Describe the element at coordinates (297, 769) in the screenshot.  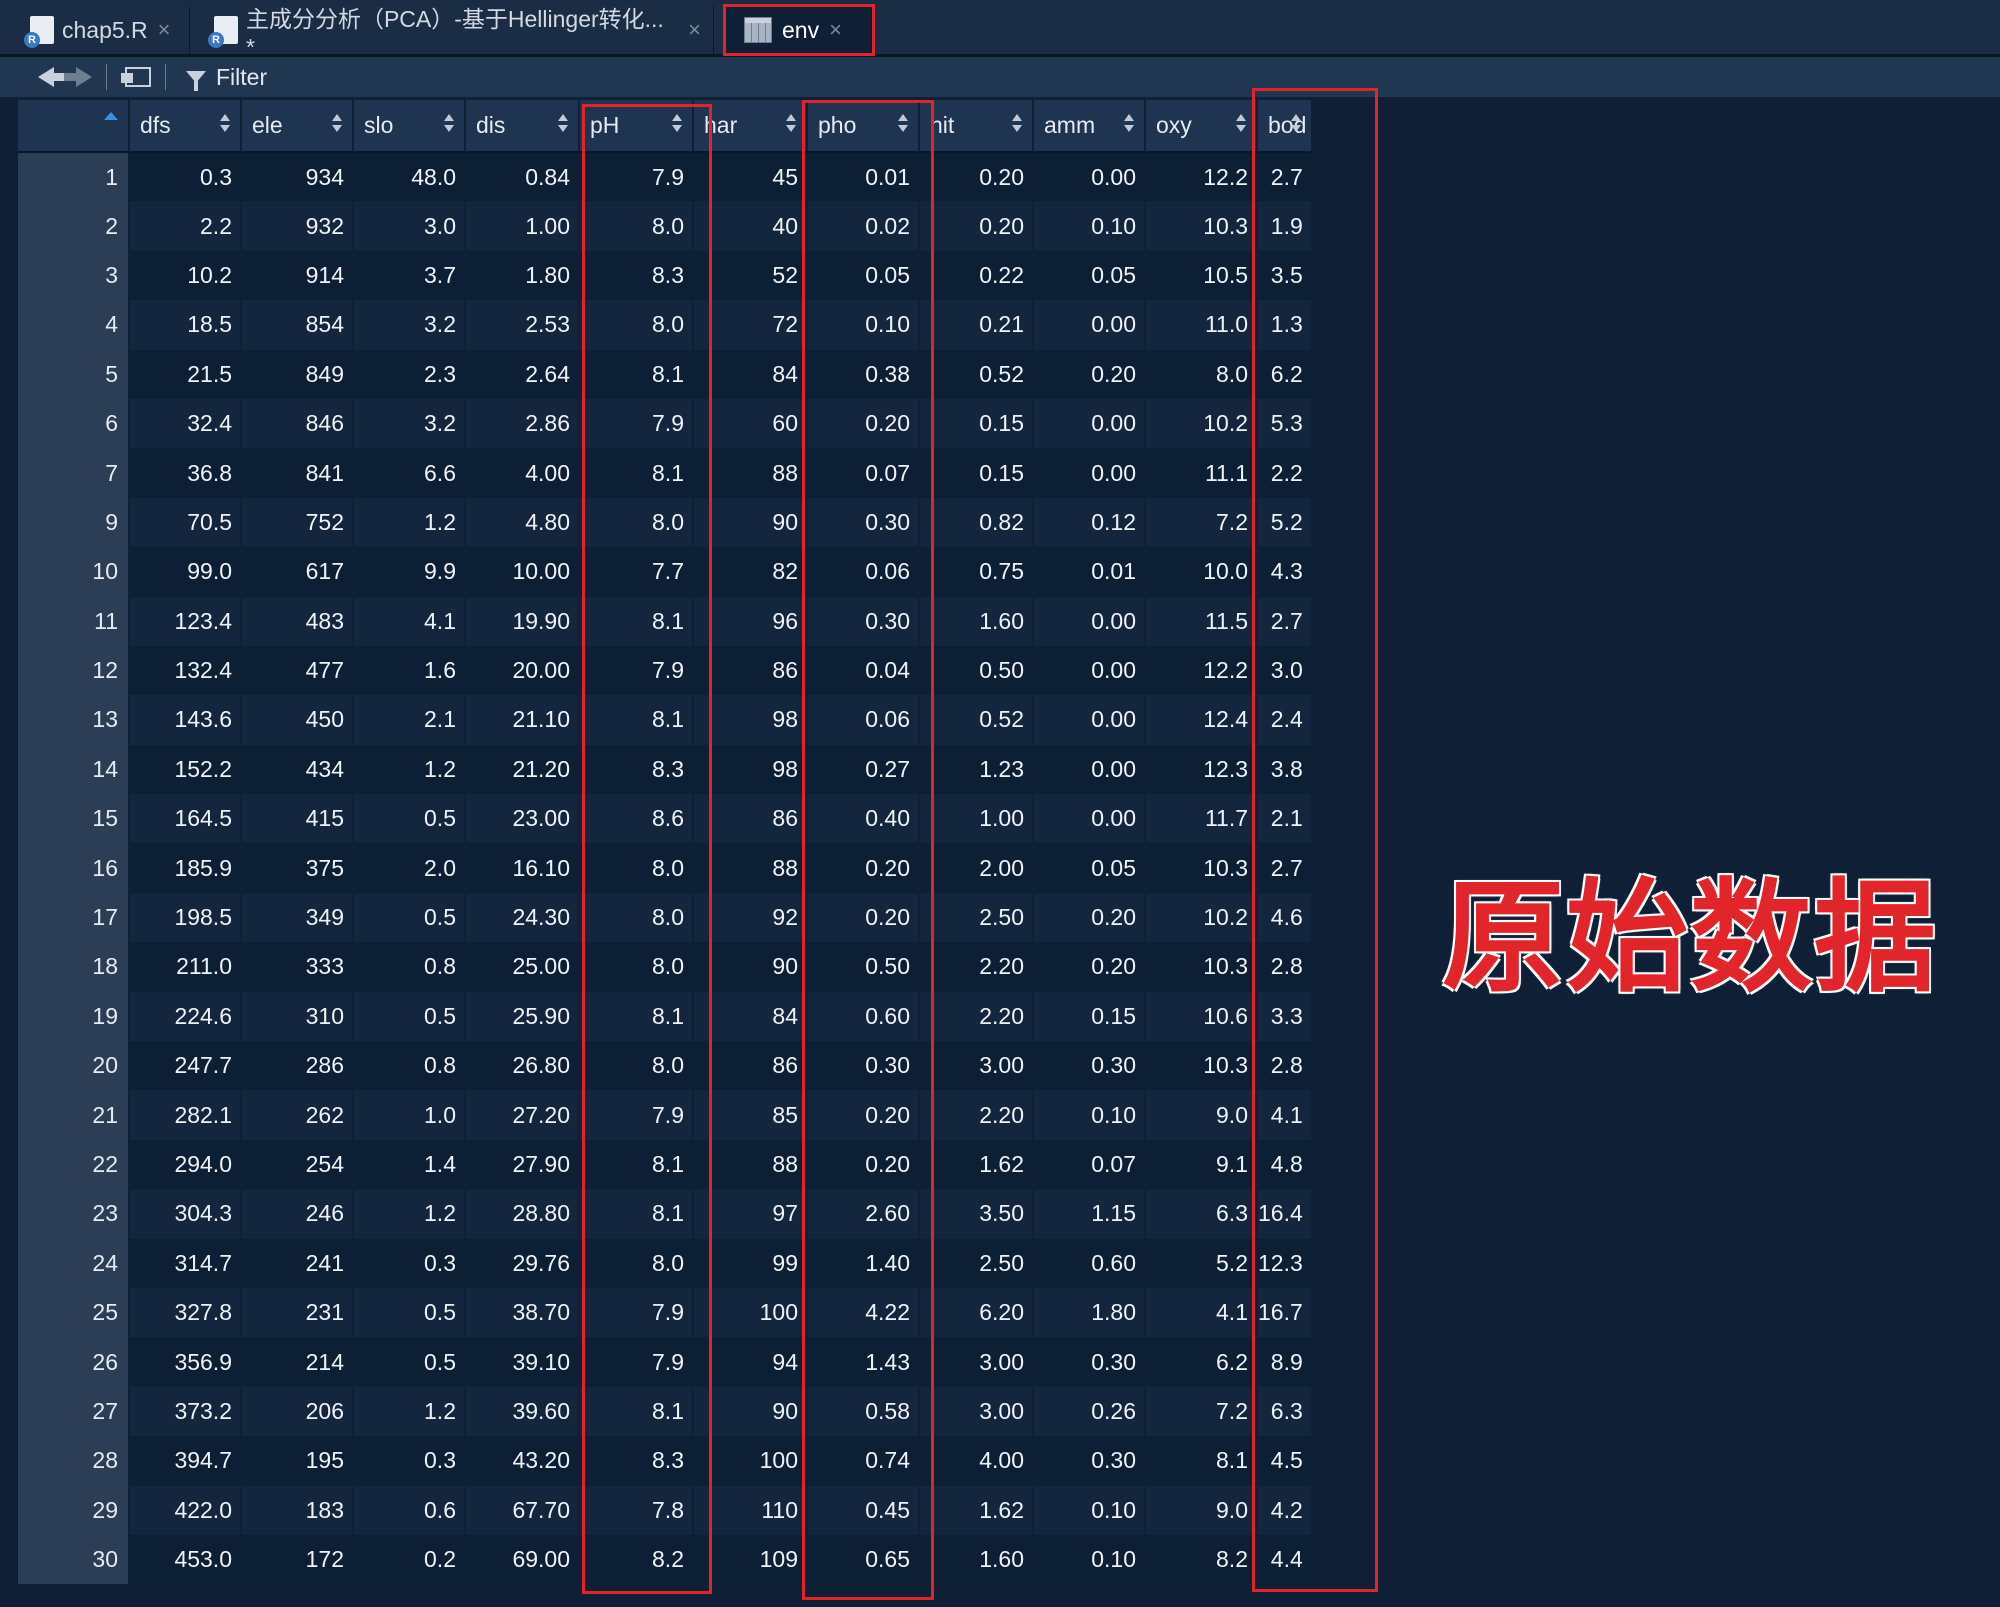
I see `table-cell: 434` at that location.